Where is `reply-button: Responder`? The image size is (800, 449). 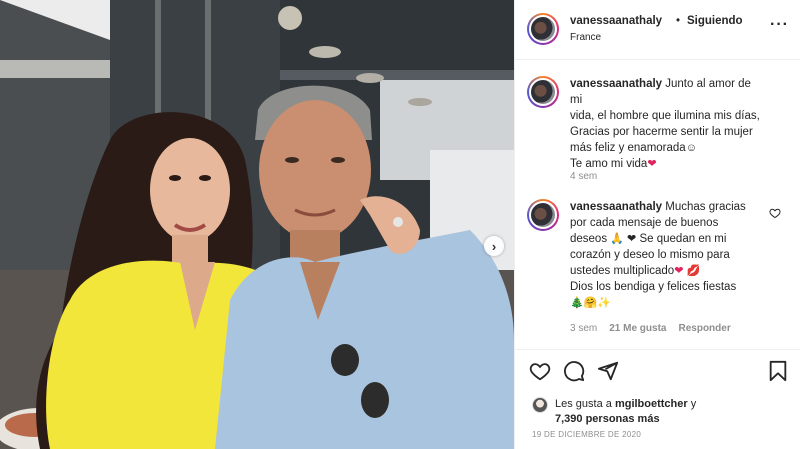 reply-button: Responder is located at coordinates (704, 328).